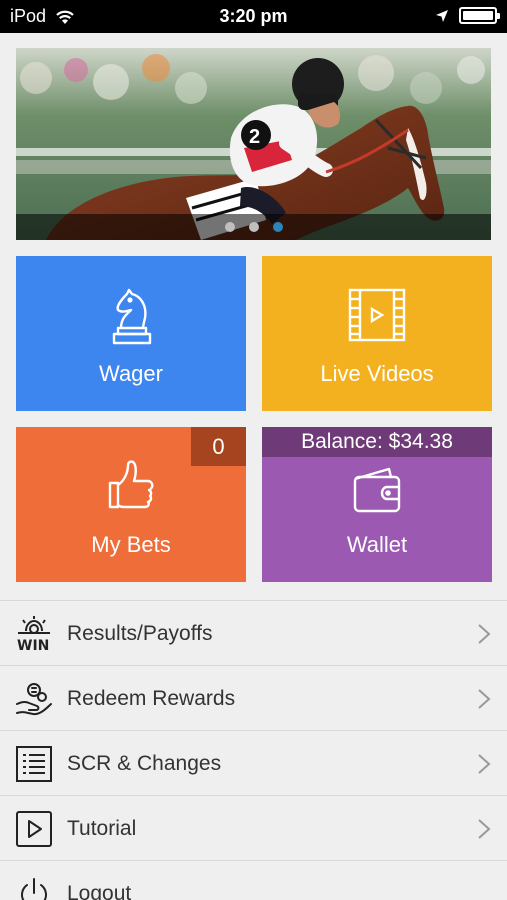 The height and width of the screenshot is (900, 507). I want to click on bets-icon-wrap, so click(131, 485).